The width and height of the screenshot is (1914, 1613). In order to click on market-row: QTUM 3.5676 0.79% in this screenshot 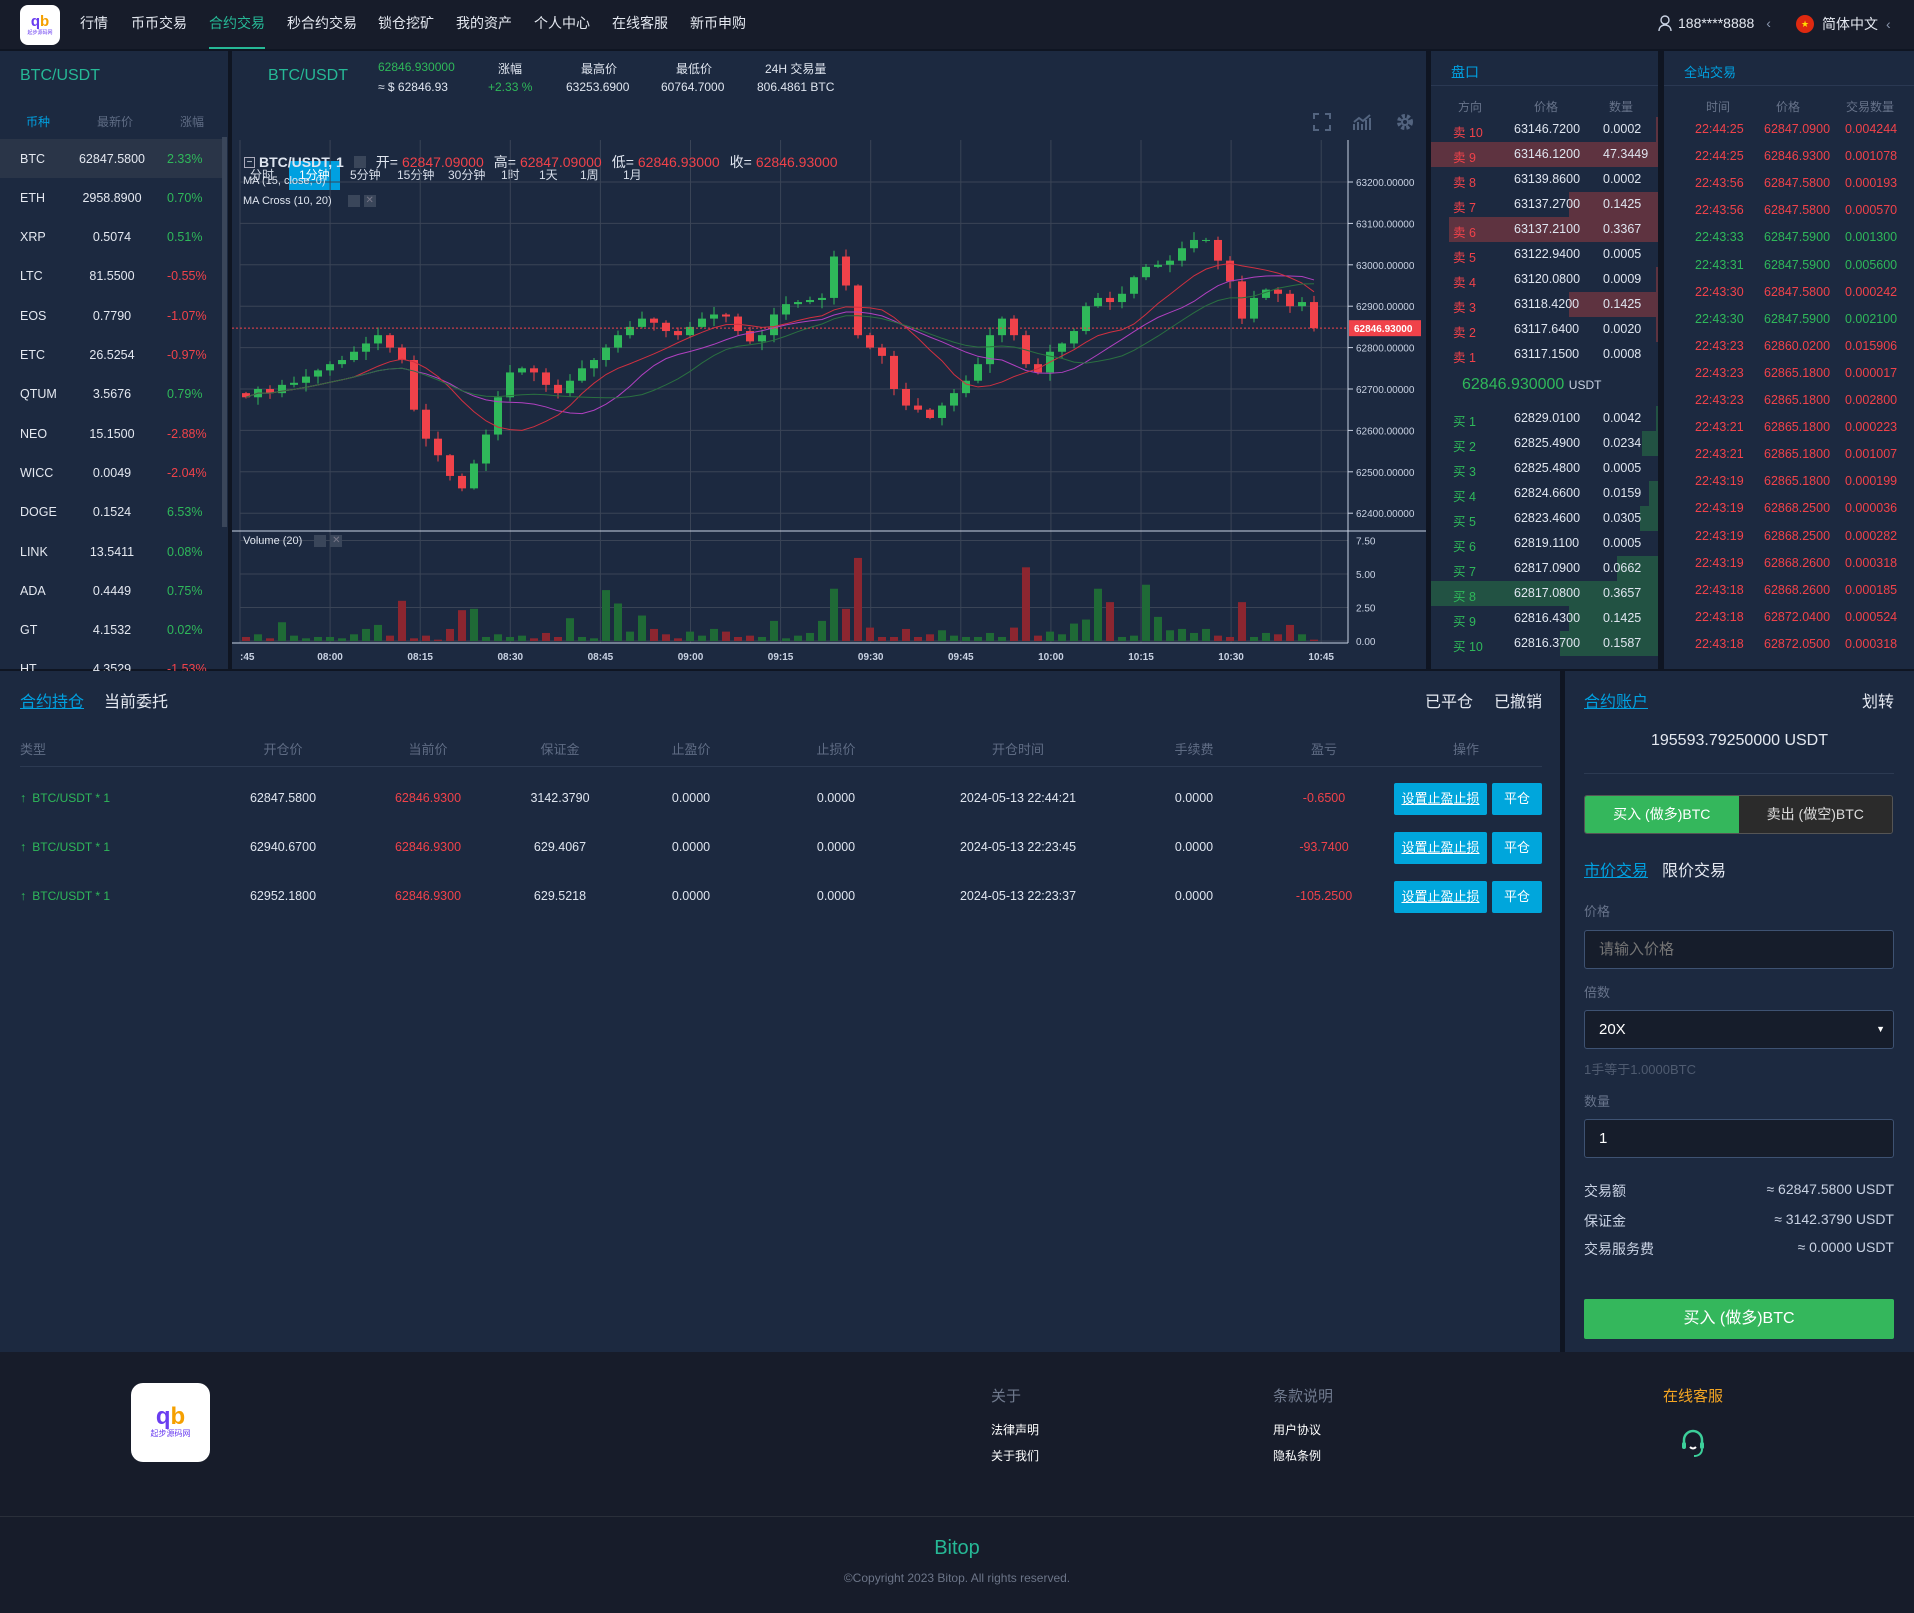, I will do `click(111, 394)`.